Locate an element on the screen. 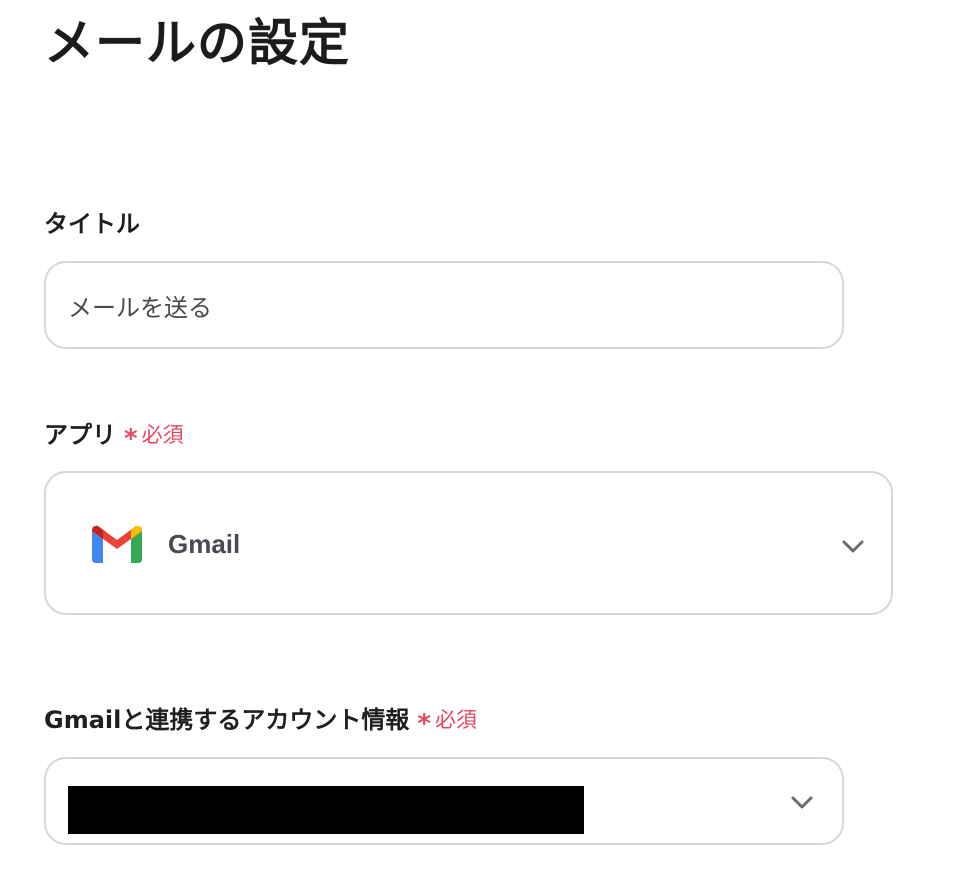  account-select is located at coordinates (444, 801).